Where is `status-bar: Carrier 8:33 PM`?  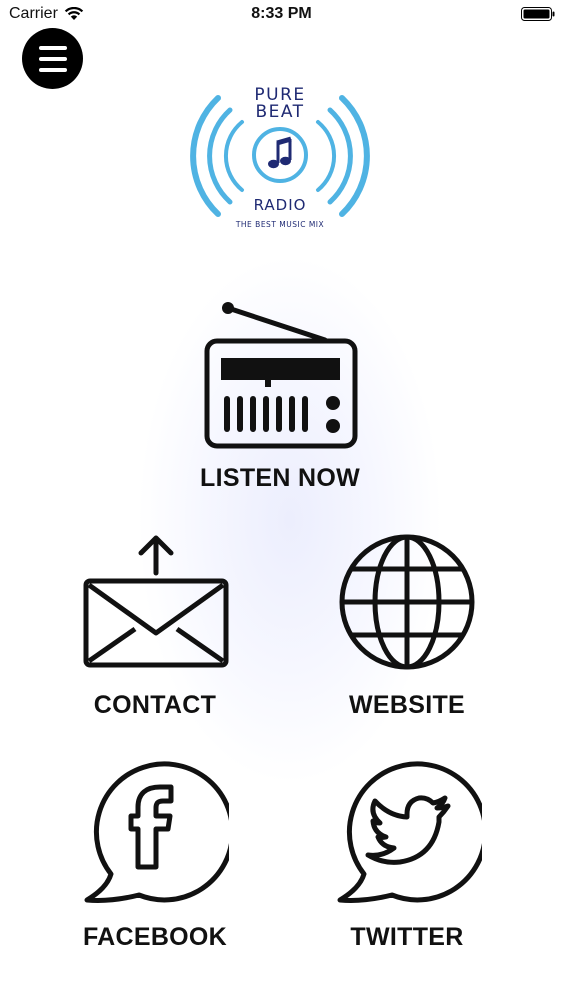 status-bar: Carrier 8:33 PM is located at coordinates (281, 15).